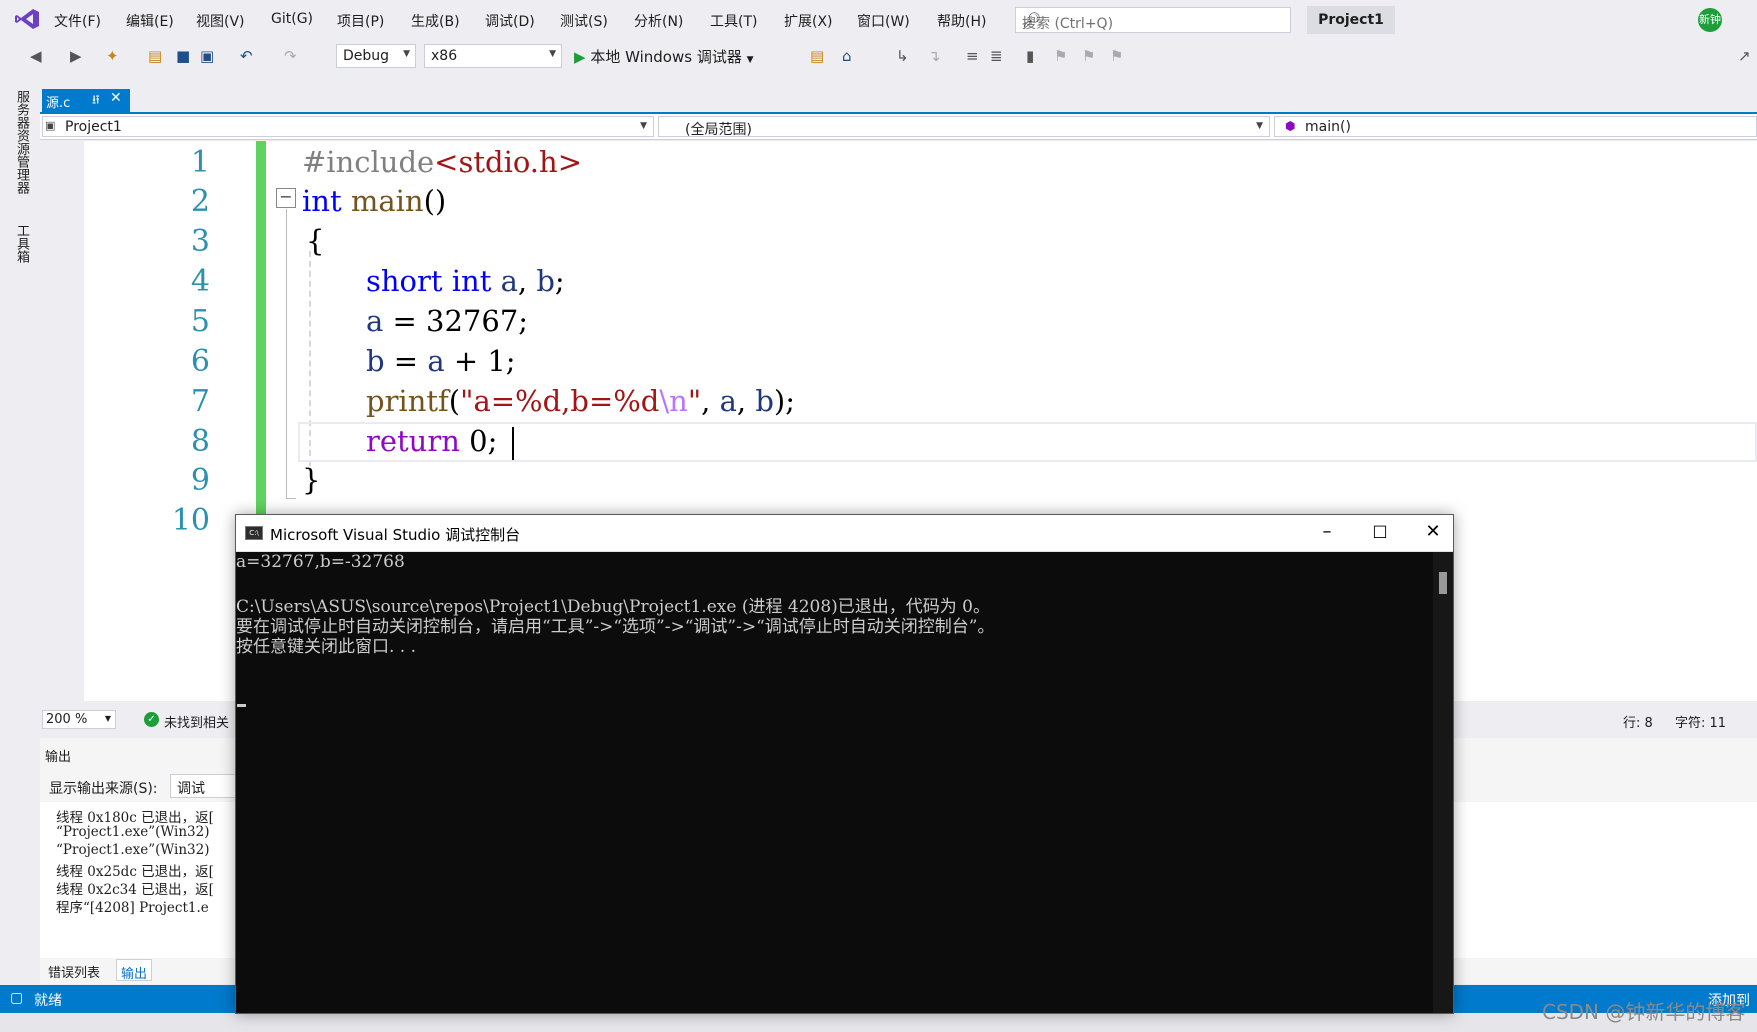 The width and height of the screenshot is (1757, 1032). What do you see at coordinates (395, 535) in the screenshot?
I see `console-title: Microsoft Visual Studio 调试控制台` at bounding box center [395, 535].